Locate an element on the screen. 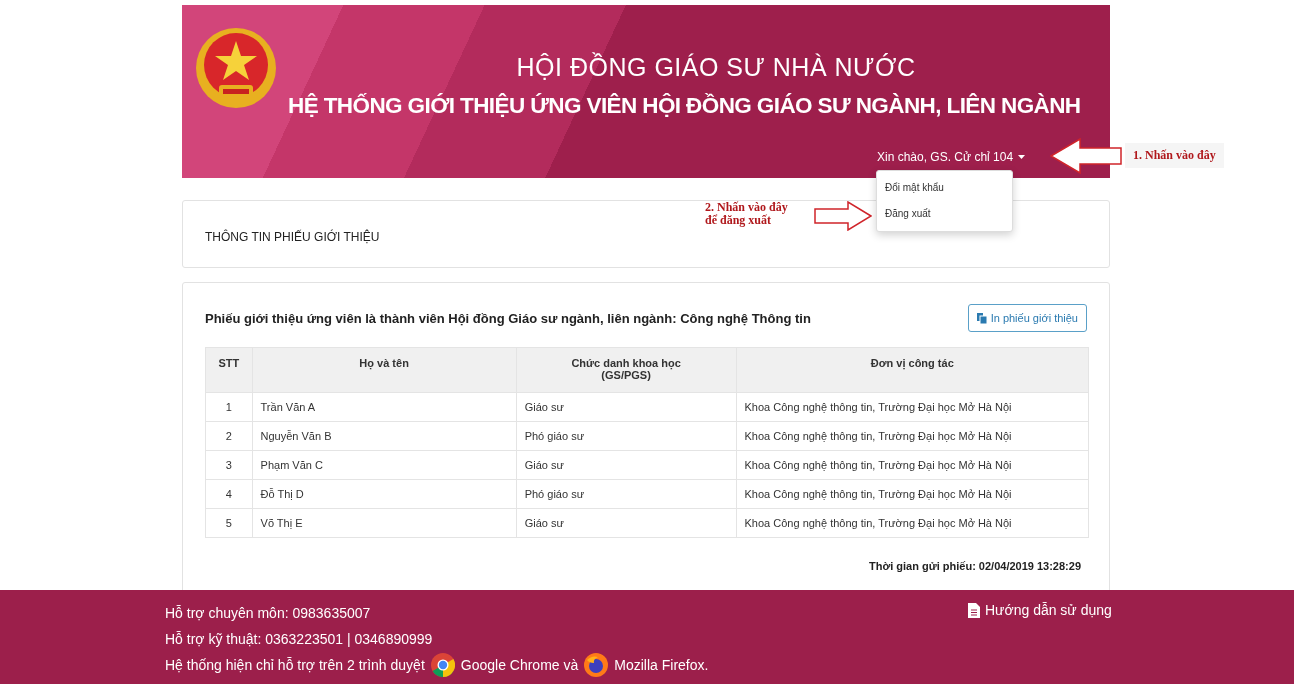 This screenshot has width=1294, height=684. menu-item: Đổi mật khẩu is located at coordinates (944, 188).